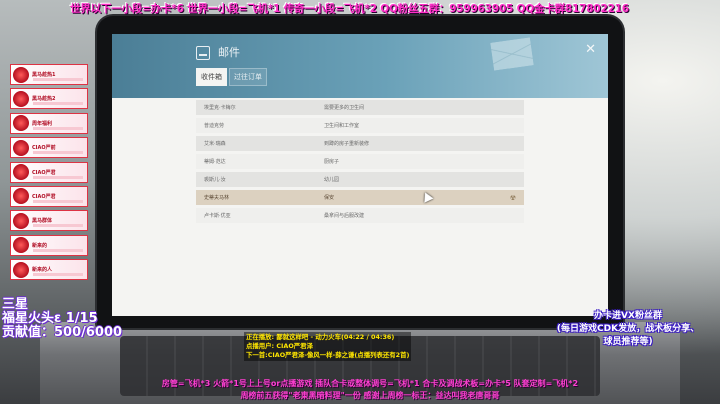  Describe the element at coordinates (248, 77) in the screenshot. I see `tab-past-orders: 过往订单` at that location.